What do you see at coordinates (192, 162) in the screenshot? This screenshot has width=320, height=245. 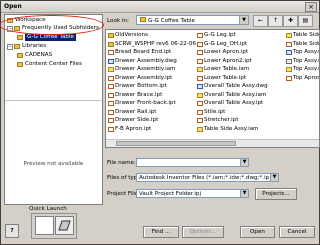 I see `file-name-field: ▼` at bounding box center [192, 162].